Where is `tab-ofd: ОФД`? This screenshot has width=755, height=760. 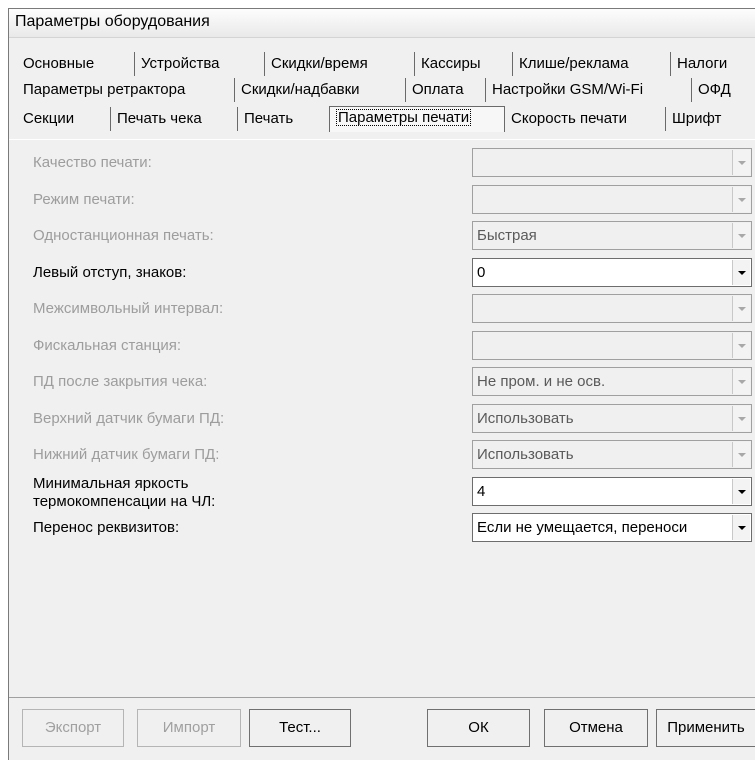 tab-ofd: ОФД is located at coordinates (722, 90).